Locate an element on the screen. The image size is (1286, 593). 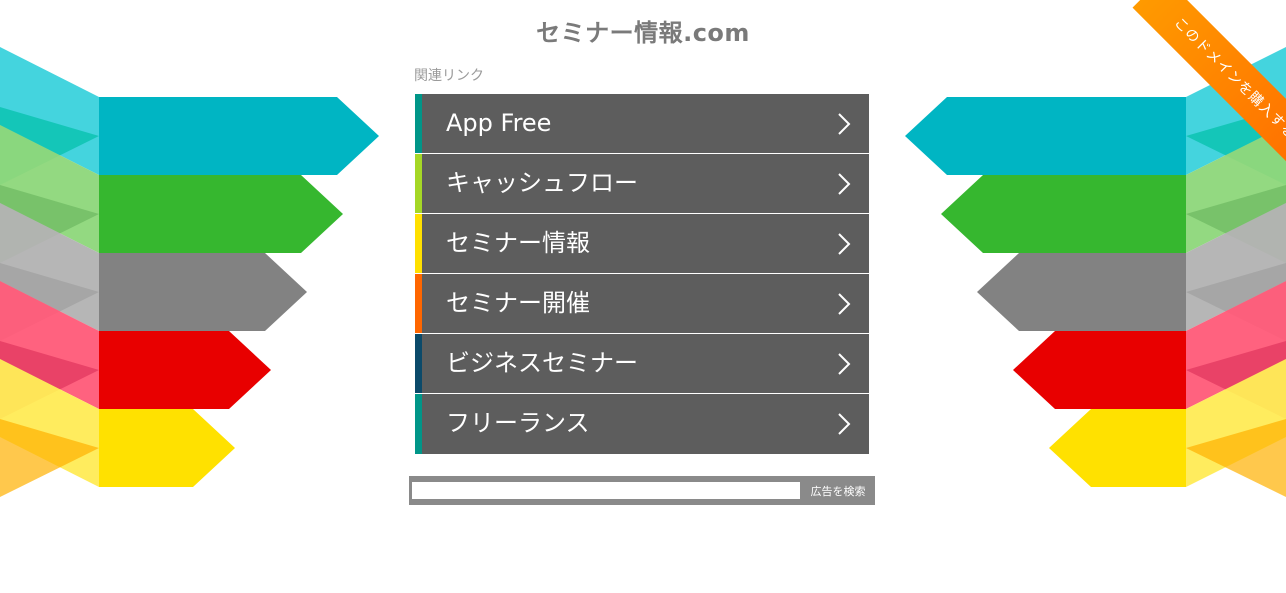
link-label: ビジネスセミナー is located at coordinates (542, 363).